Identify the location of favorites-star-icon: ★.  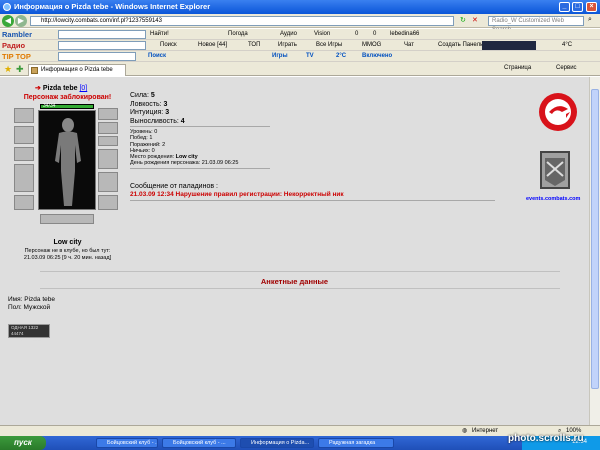
(8, 69).